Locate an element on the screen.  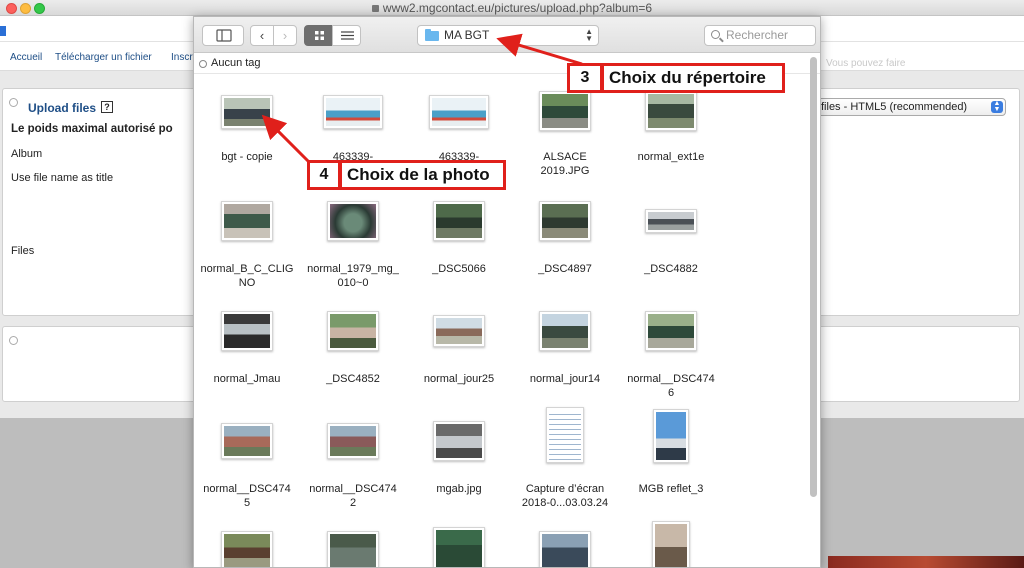
list-view-icon is located at coordinates (347, 35).